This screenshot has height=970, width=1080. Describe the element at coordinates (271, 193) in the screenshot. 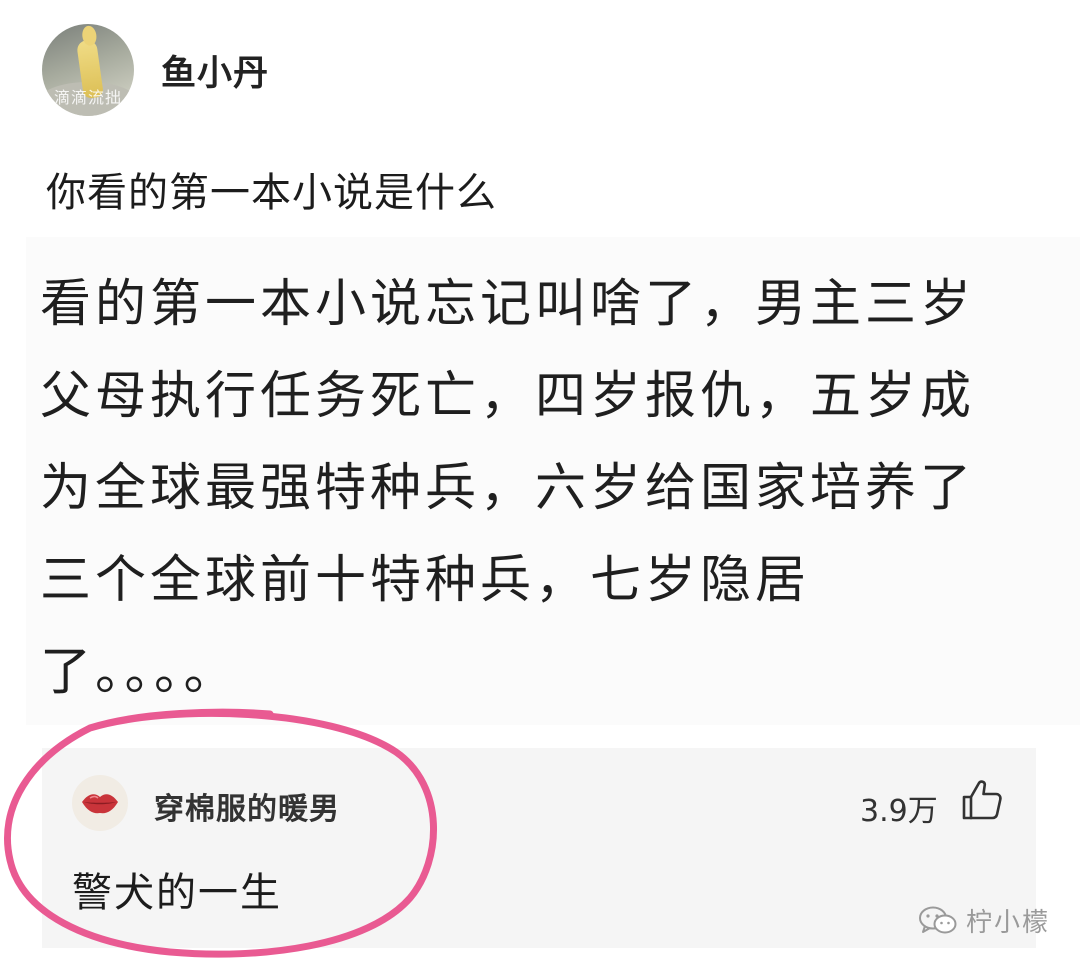

I see `post-question: 你看的第一本小说是什么` at that location.